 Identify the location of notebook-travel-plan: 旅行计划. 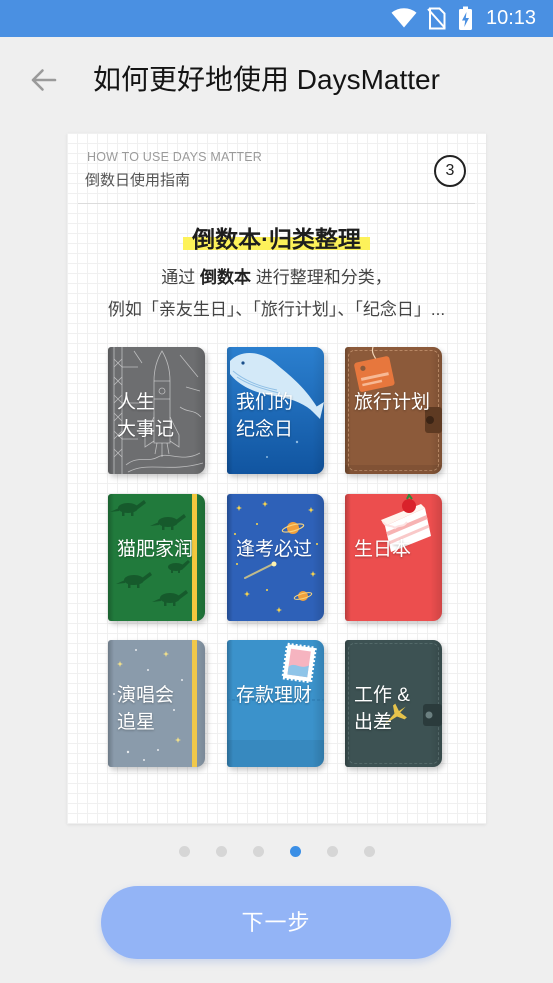
(393, 410).